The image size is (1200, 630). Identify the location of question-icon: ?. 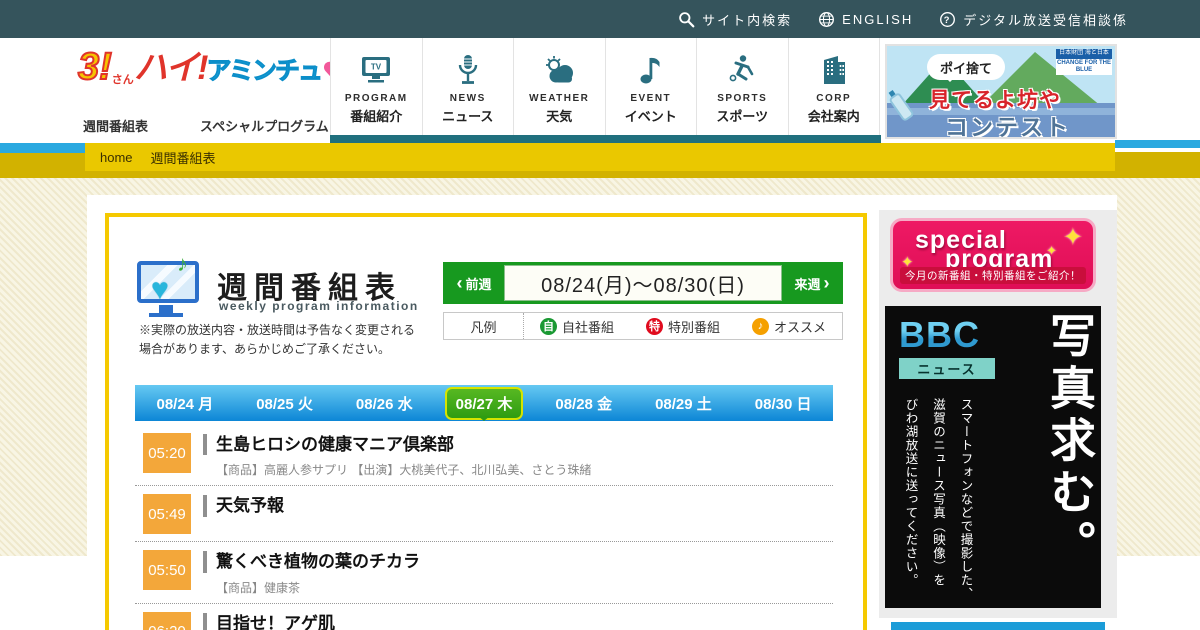
(947, 19).